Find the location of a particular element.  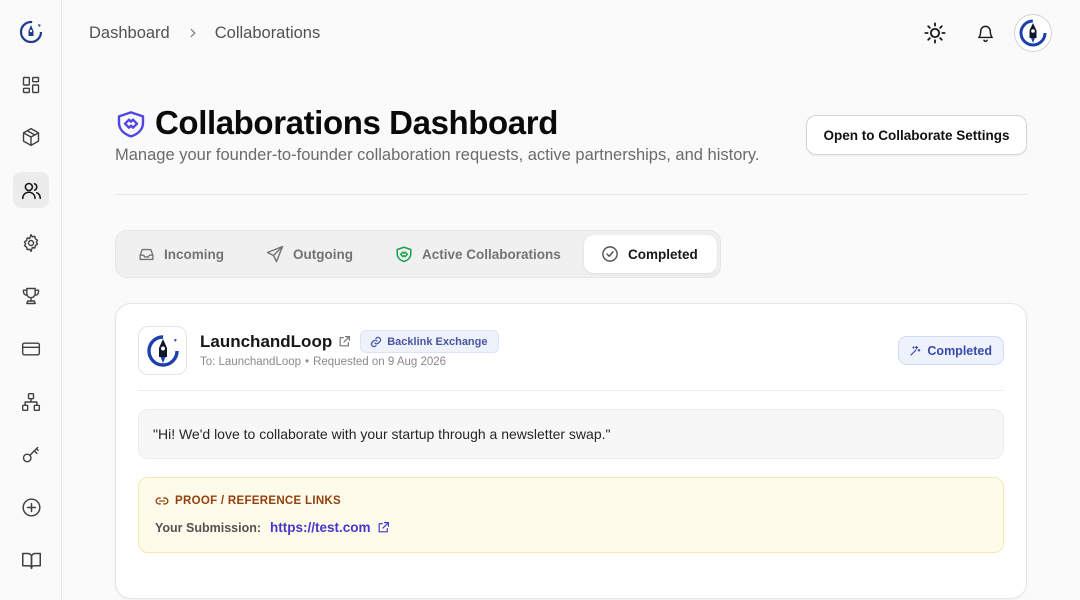

tab-completed-label: Completed is located at coordinates (663, 254).